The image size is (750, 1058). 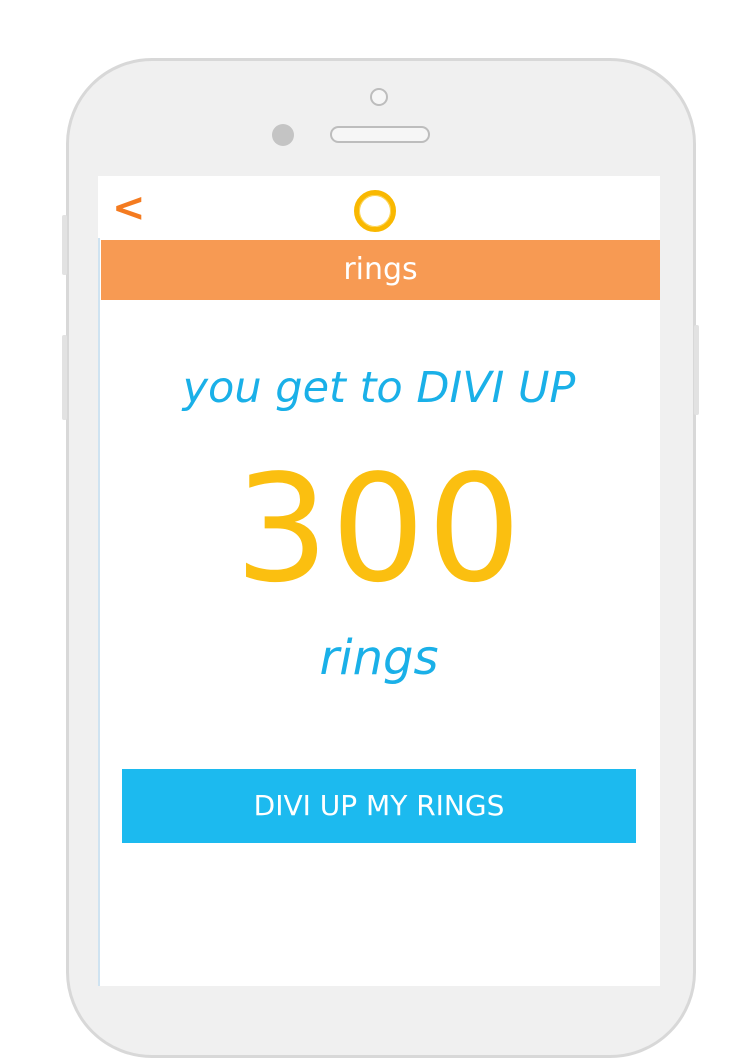 I want to click on screen-left-edge, so click(x=99, y=612).